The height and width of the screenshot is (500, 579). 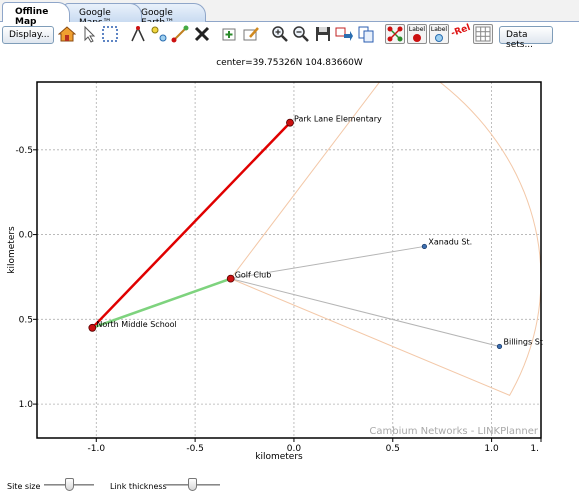 What do you see at coordinates (24, 486) in the screenshot?
I see `site-size-label: Site size` at bounding box center [24, 486].